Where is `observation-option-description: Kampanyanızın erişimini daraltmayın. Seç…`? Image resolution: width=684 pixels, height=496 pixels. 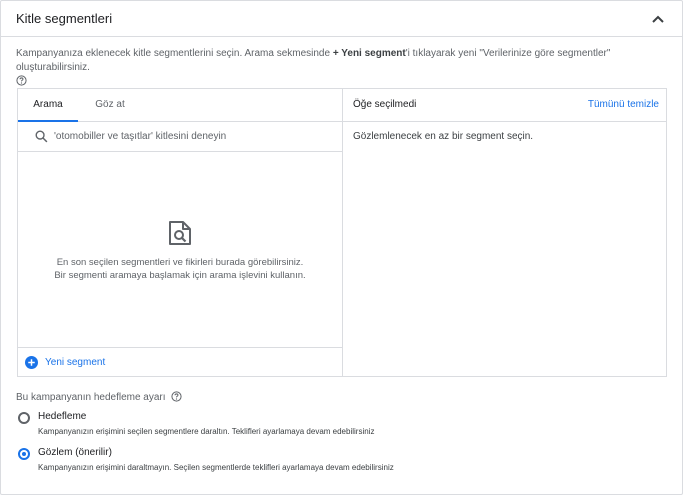
observation-option-description: Kampanyanızın erişimini daraltmayın. Seç… is located at coordinates (216, 467).